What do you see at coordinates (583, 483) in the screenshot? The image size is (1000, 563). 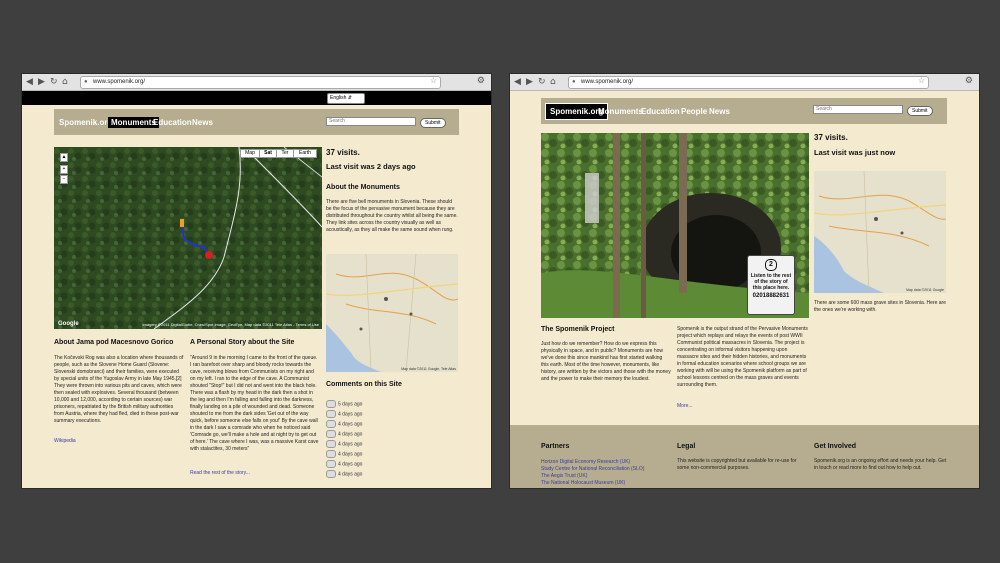 I see `partner-link: The National Holocaust Museum (UK)` at bounding box center [583, 483].